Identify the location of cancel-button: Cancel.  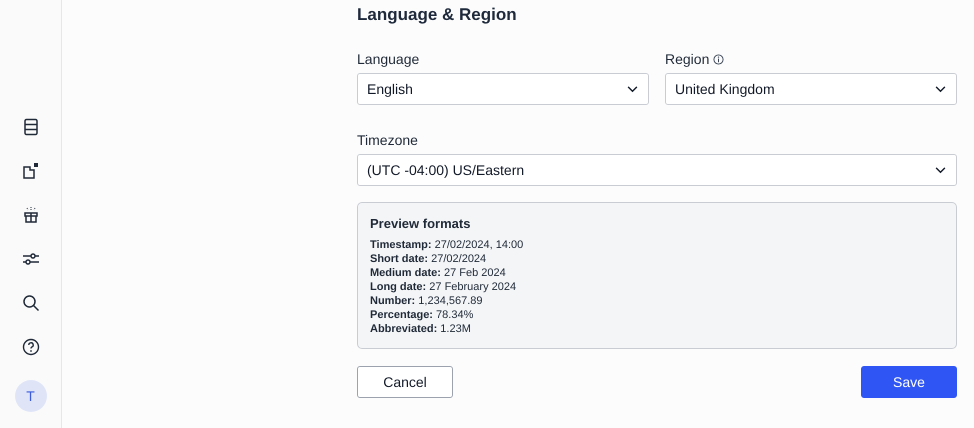
(405, 382).